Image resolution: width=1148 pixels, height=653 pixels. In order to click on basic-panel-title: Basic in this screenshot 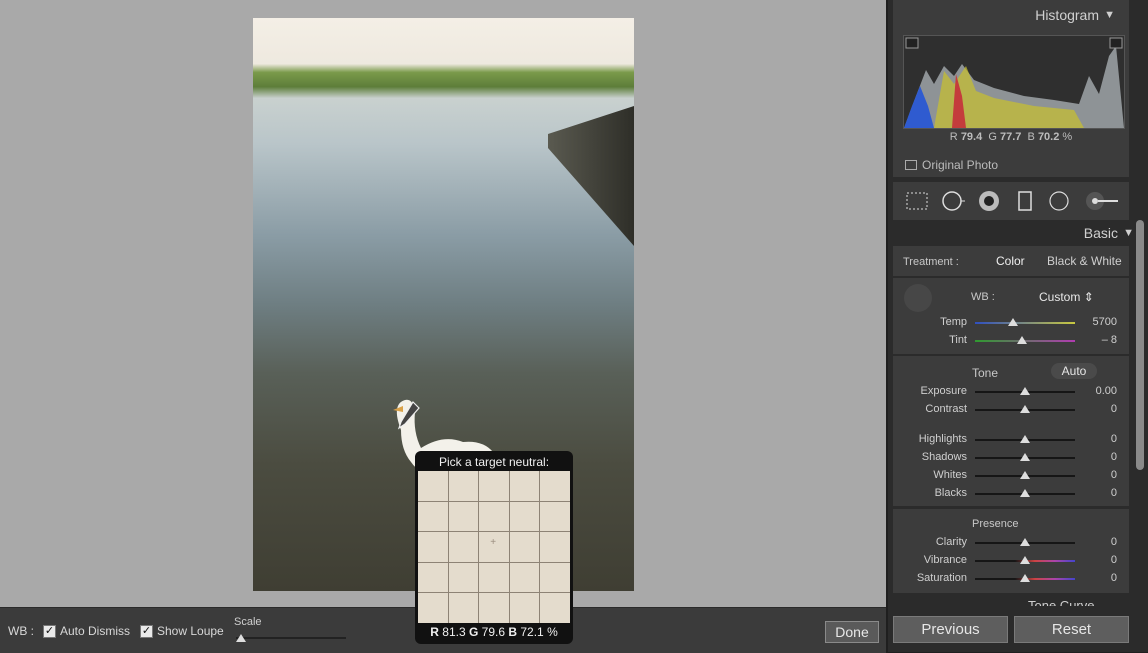, I will do `click(1101, 233)`.